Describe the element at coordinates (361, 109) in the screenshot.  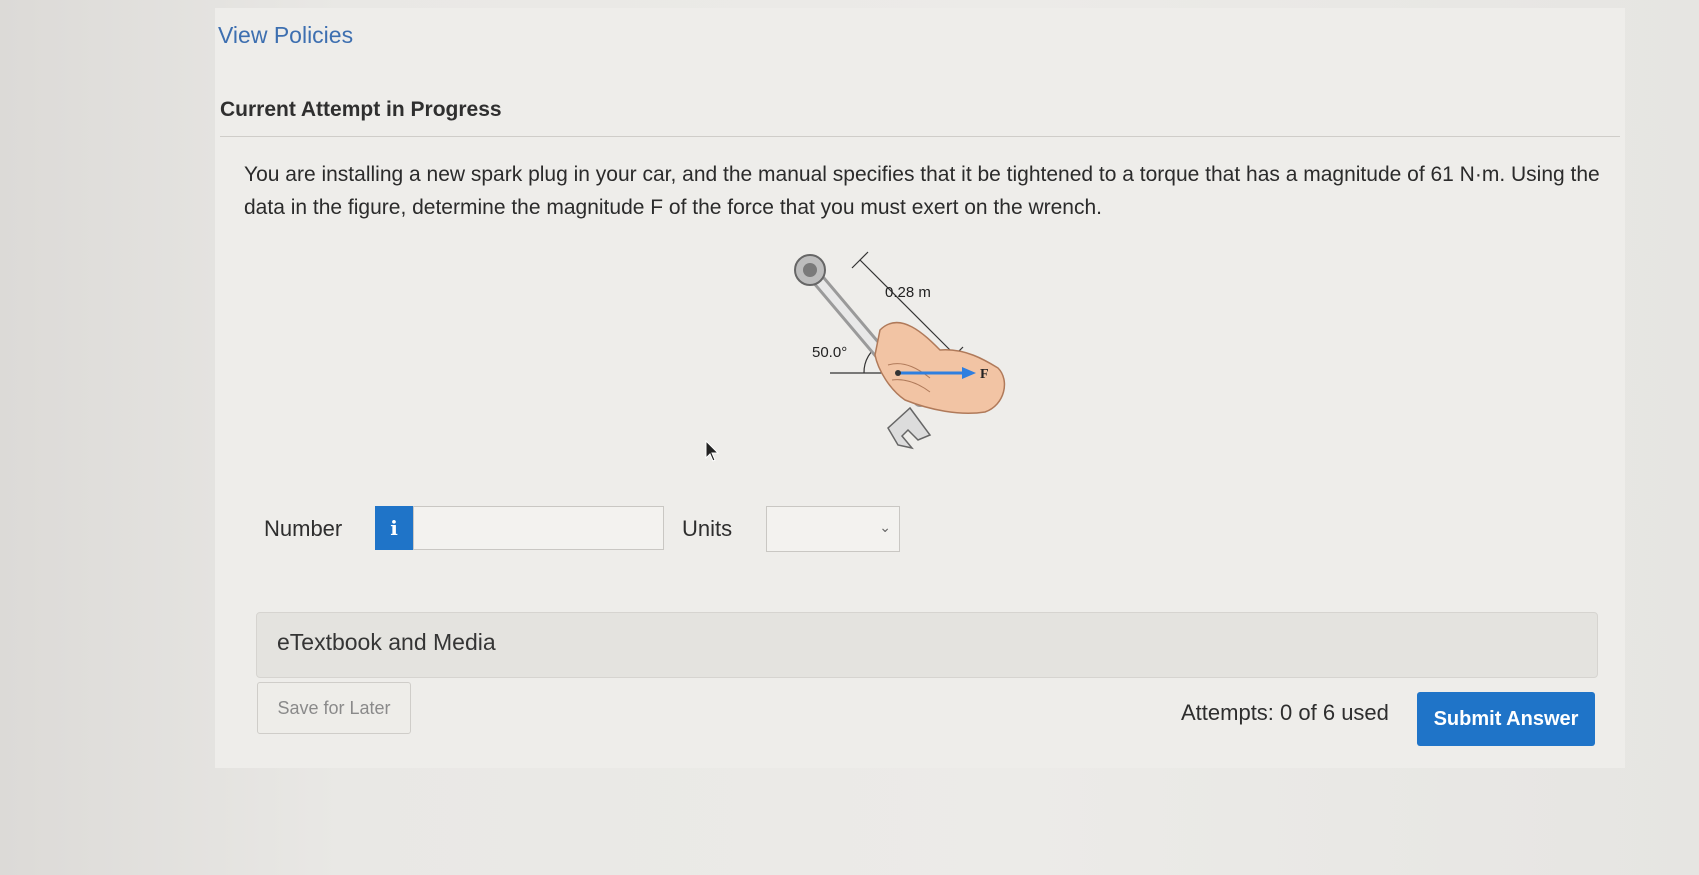
I see `attempt-title: Current Attempt in Progress` at that location.